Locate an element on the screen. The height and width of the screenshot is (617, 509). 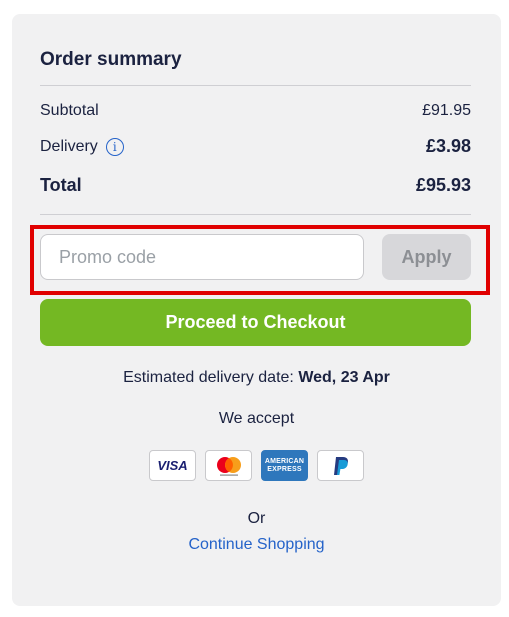
payment-methods: VISA AMERICAN EXPRESS is located at coordinates (256, 465).